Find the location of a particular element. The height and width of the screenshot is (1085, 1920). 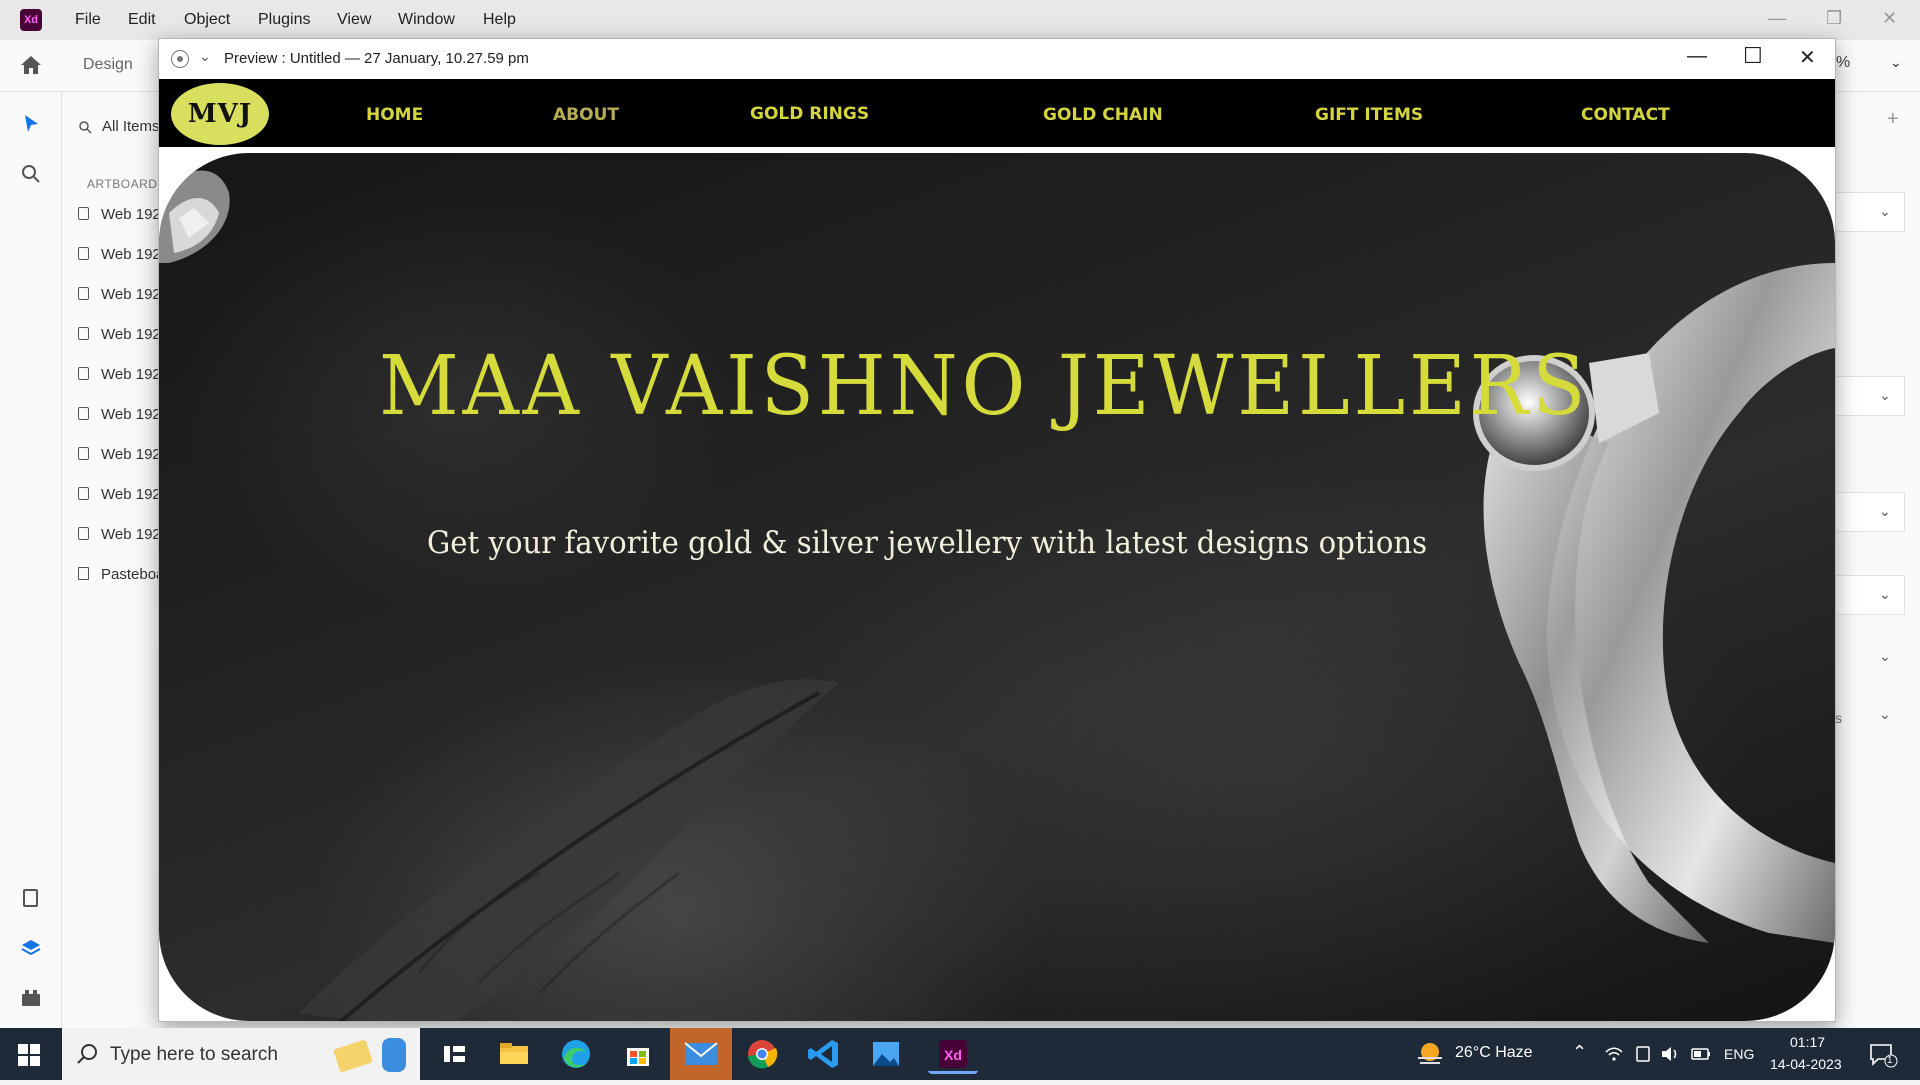

menu-object: Object is located at coordinates (207, 20).